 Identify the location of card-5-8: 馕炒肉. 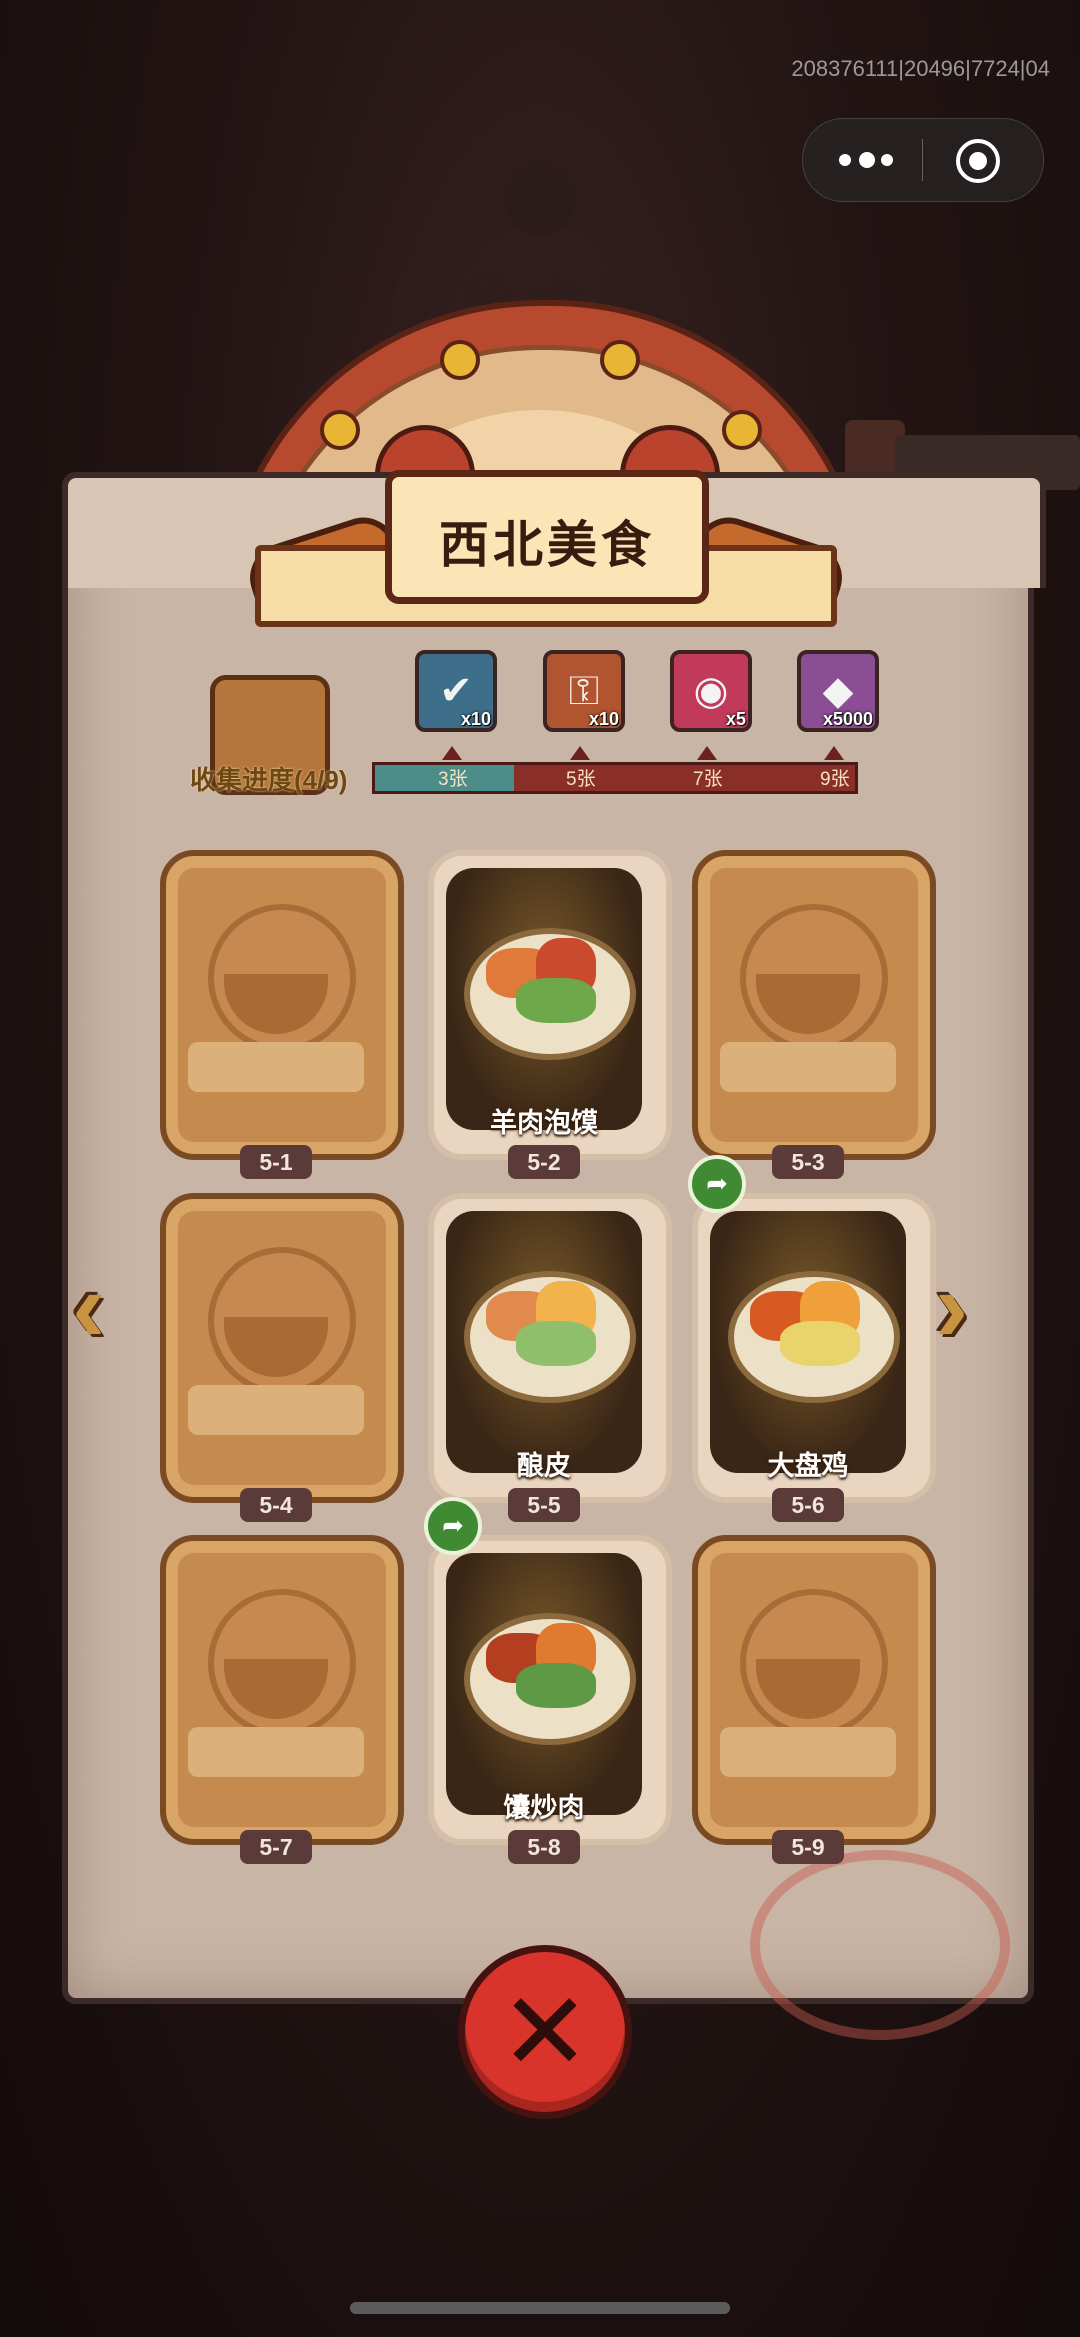
(550, 1690).